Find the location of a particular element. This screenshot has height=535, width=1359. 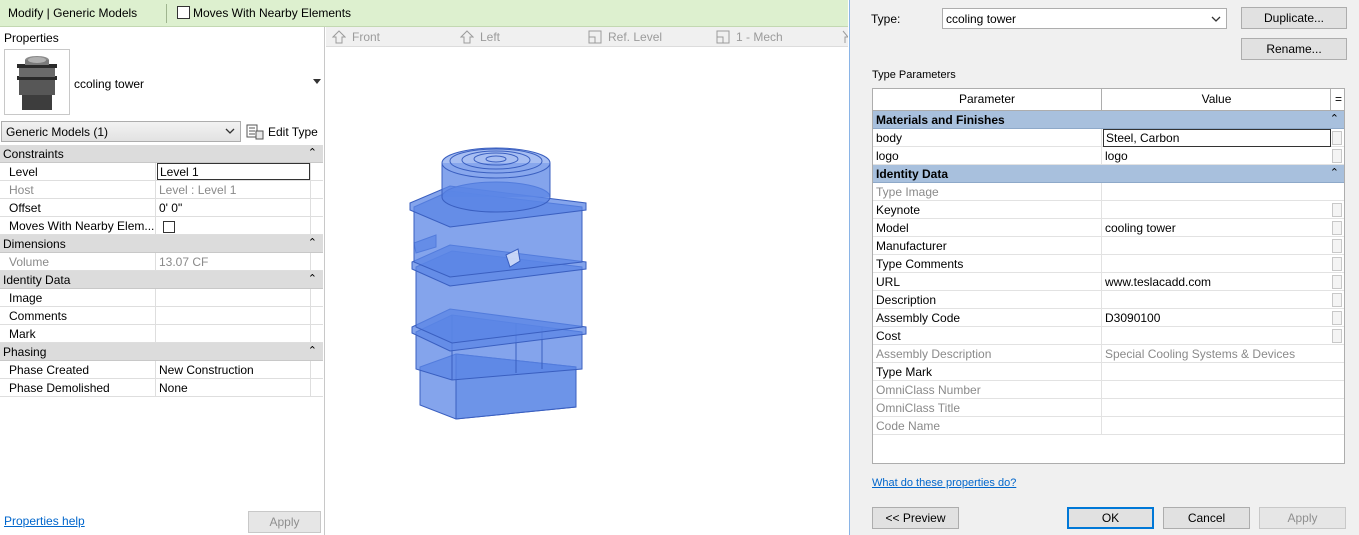

property-row: Offset 0' 0" is located at coordinates (161, 208).